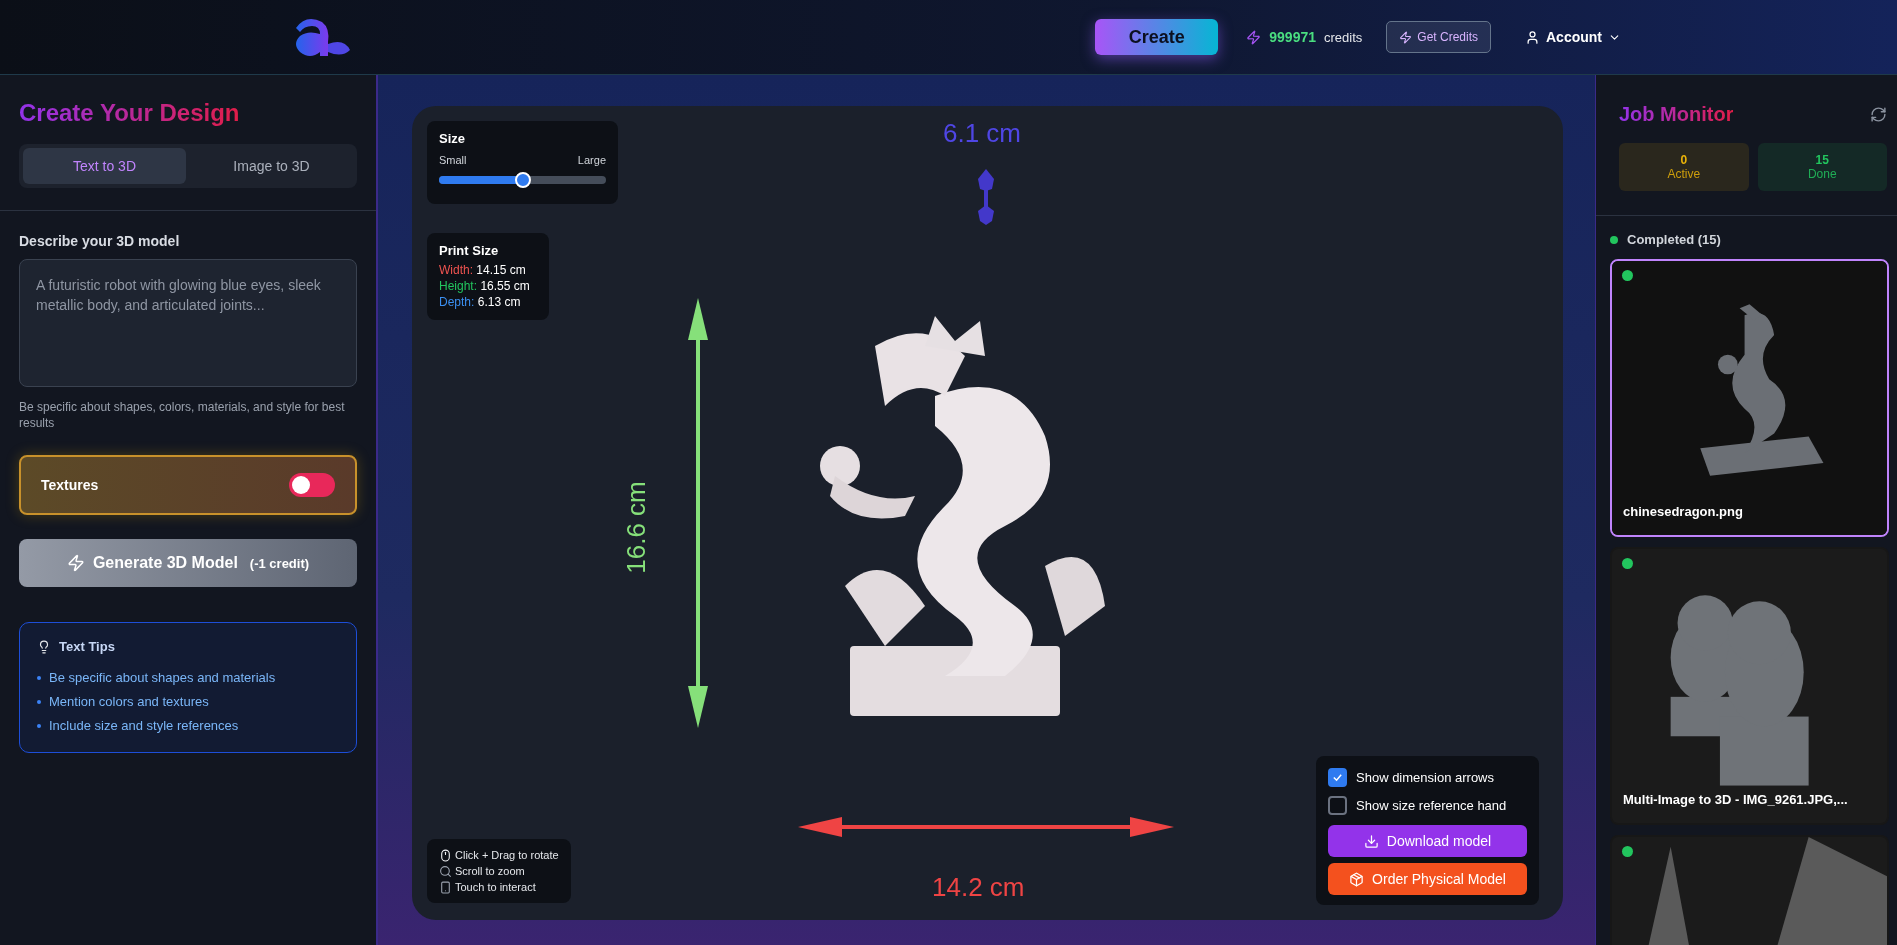  I want to click on min-label: Small, so click(453, 160).